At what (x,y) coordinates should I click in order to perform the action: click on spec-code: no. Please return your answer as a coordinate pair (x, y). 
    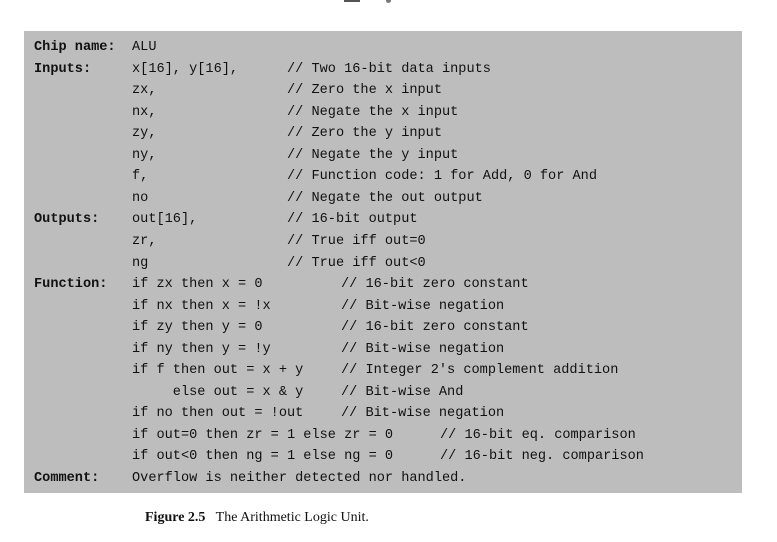
    Looking at the image, I should click on (140, 198).